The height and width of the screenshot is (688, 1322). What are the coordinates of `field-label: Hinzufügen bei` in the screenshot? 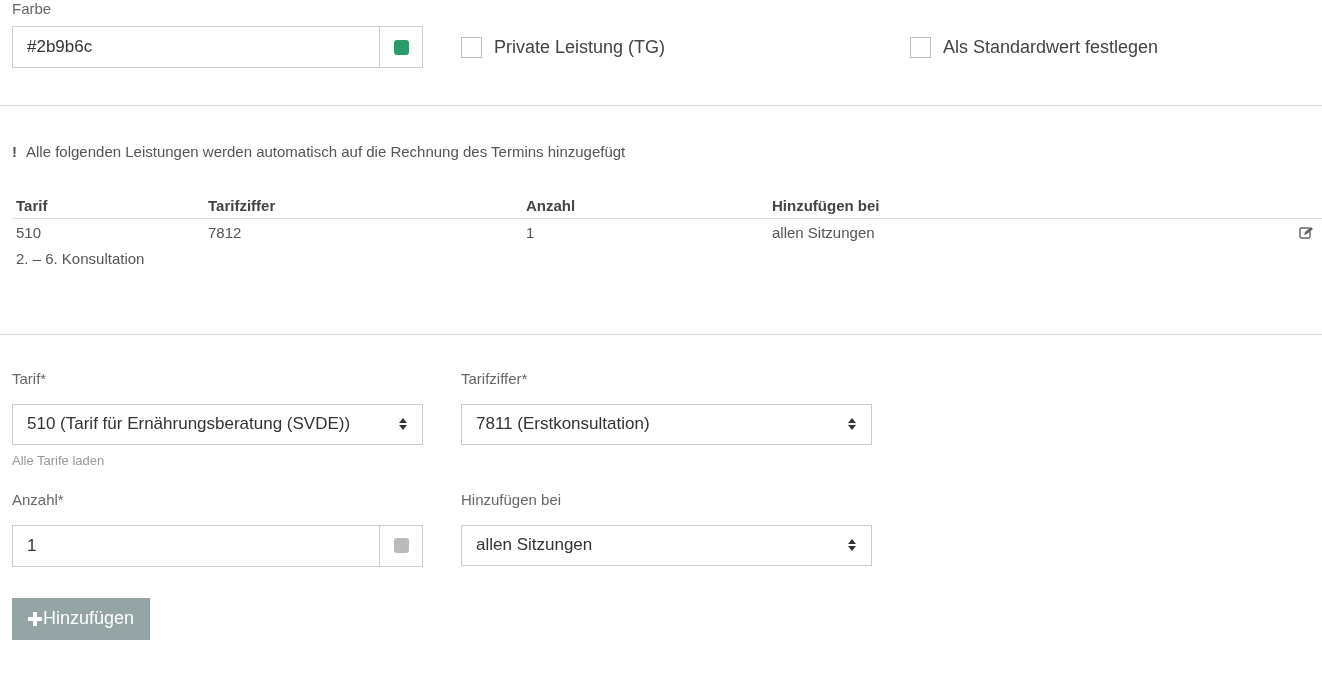 It's located at (512, 499).